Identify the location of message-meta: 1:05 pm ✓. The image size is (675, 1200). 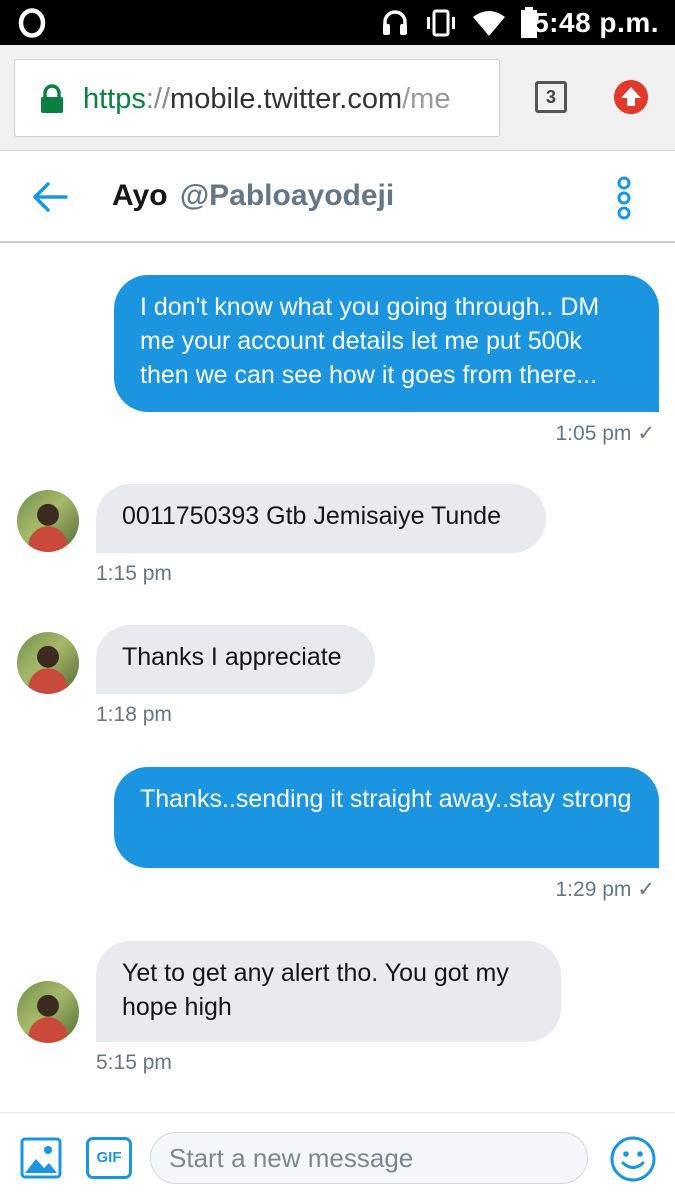
(606, 433).